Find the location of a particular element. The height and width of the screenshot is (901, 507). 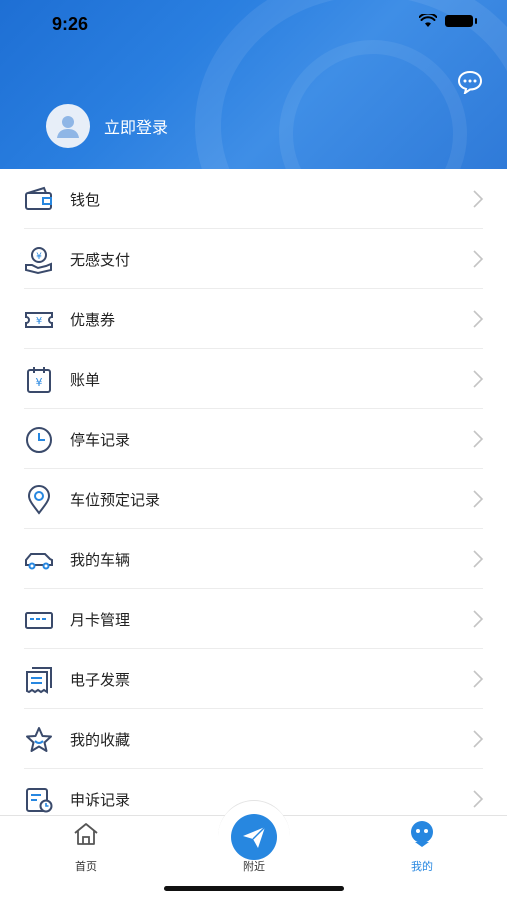

home-indicator is located at coordinates (254, 888).